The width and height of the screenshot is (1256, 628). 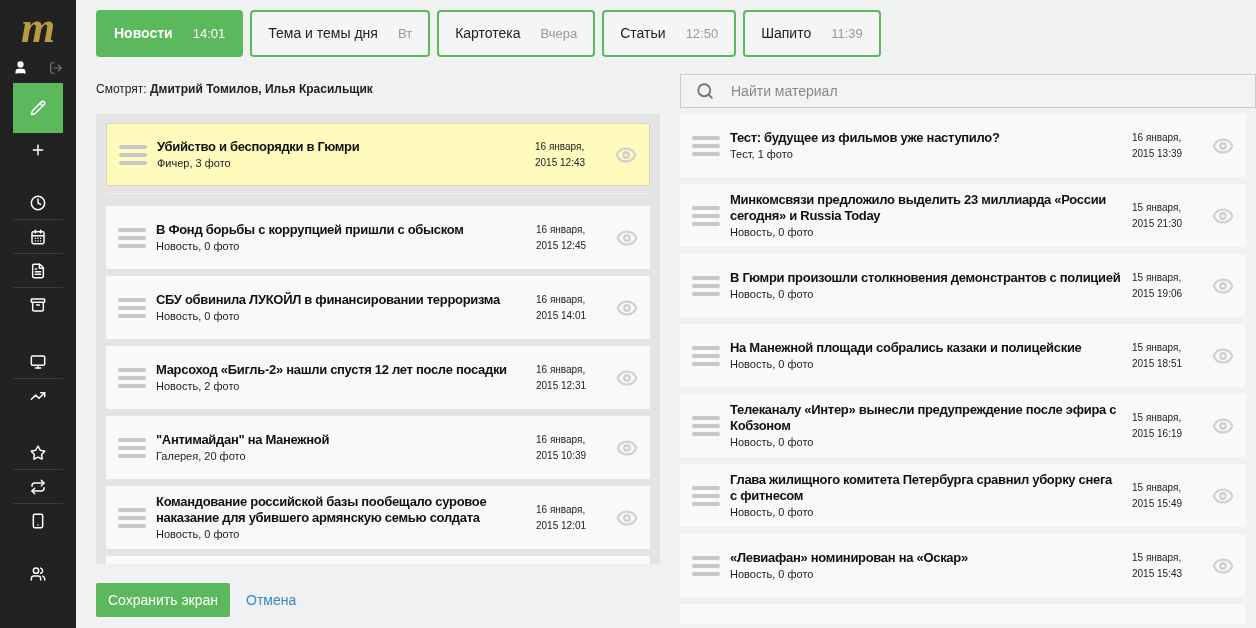 I want to click on article-card: Убийство и беспорядки в Гюмри Фичер, 3 фото 16 января, 2015 12:43, so click(x=378, y=154).